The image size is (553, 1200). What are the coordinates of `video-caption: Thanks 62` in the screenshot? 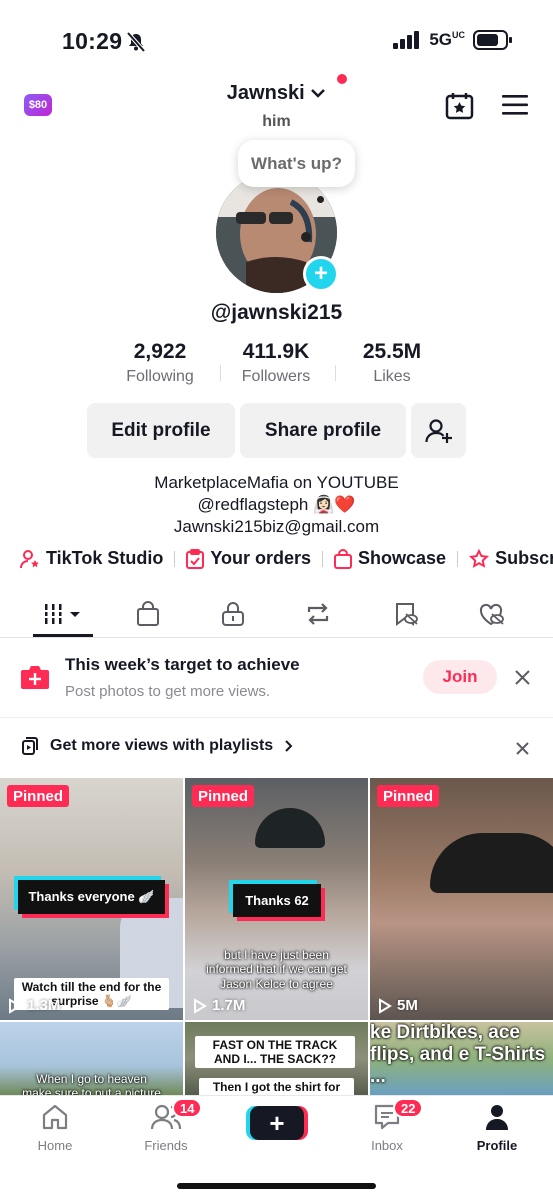 It's located at (277, 900).